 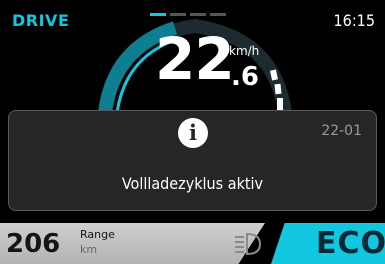 I want to click on clock: 16:15, so click(x=354, y=20).